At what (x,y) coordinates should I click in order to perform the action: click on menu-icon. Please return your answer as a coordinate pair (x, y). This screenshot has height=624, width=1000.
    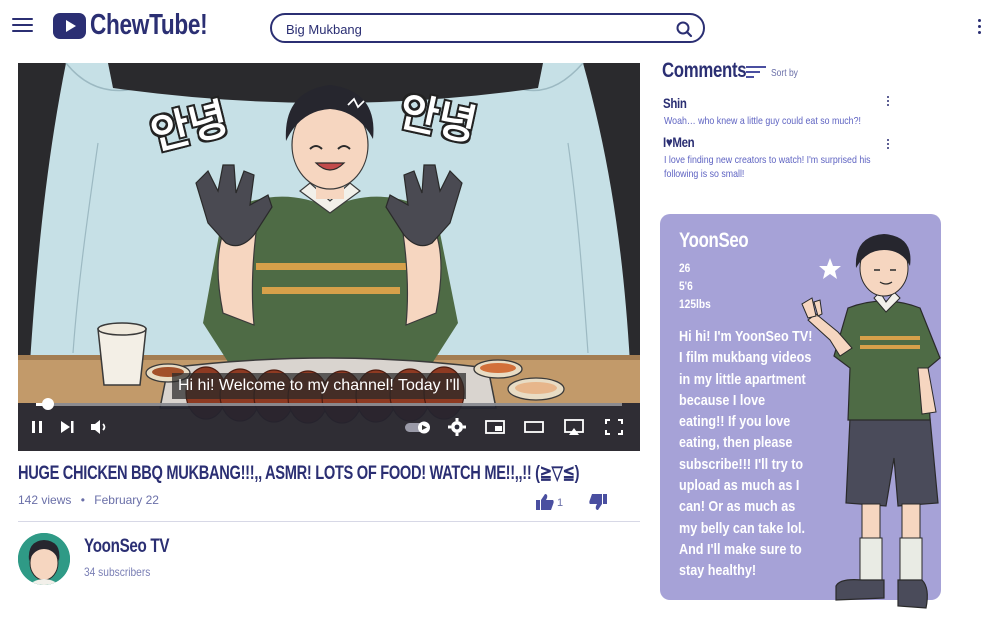
    Looking at the image, I should click on (23, 25).